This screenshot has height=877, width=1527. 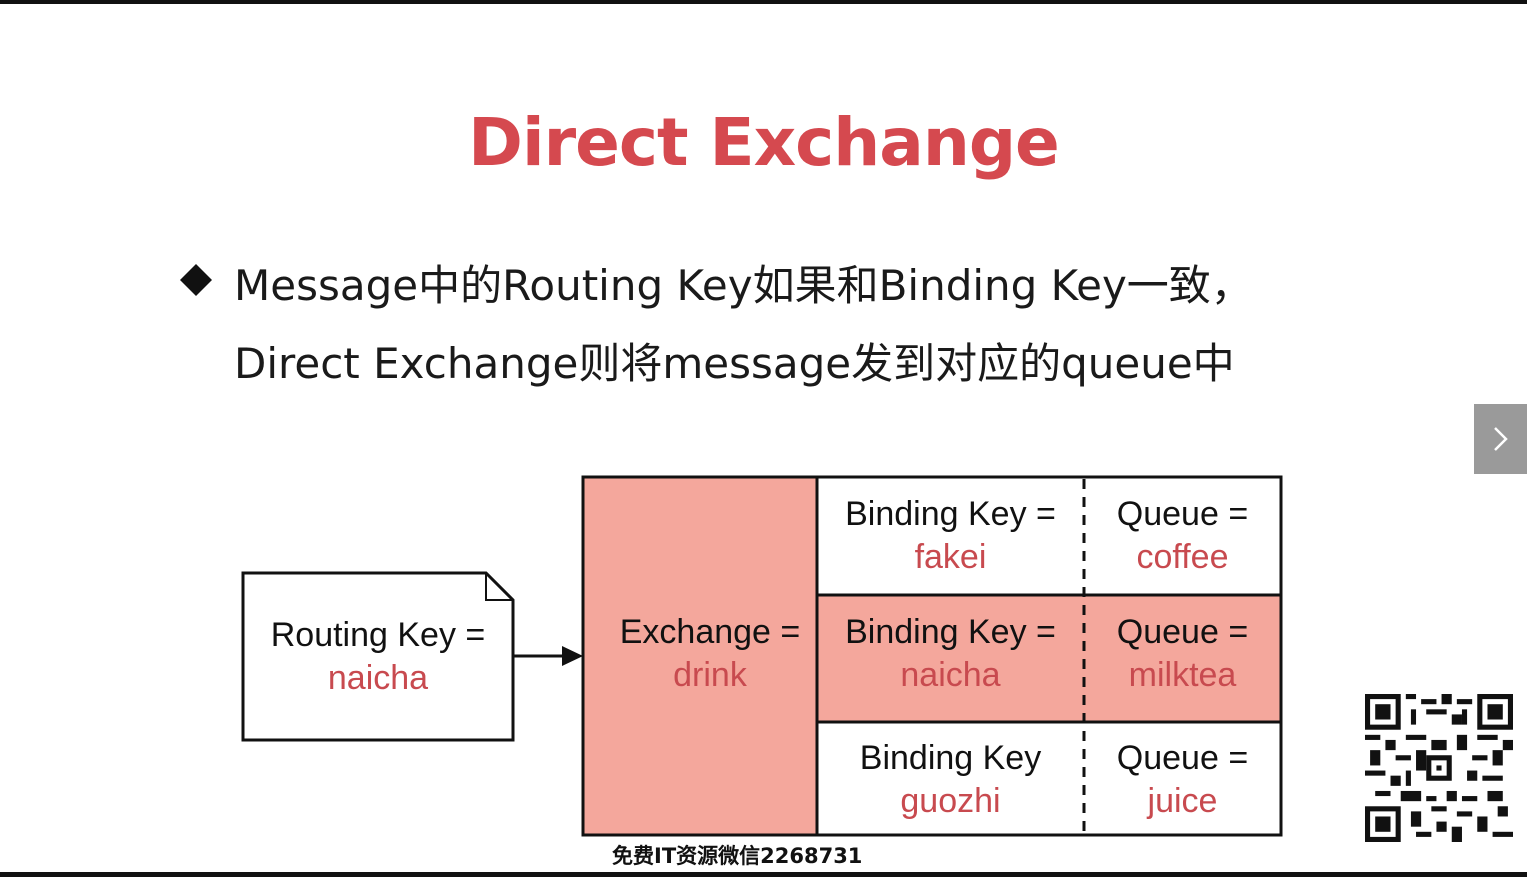 I want to click on queue-3-label: Queue =, so click(x=1182, y=758).